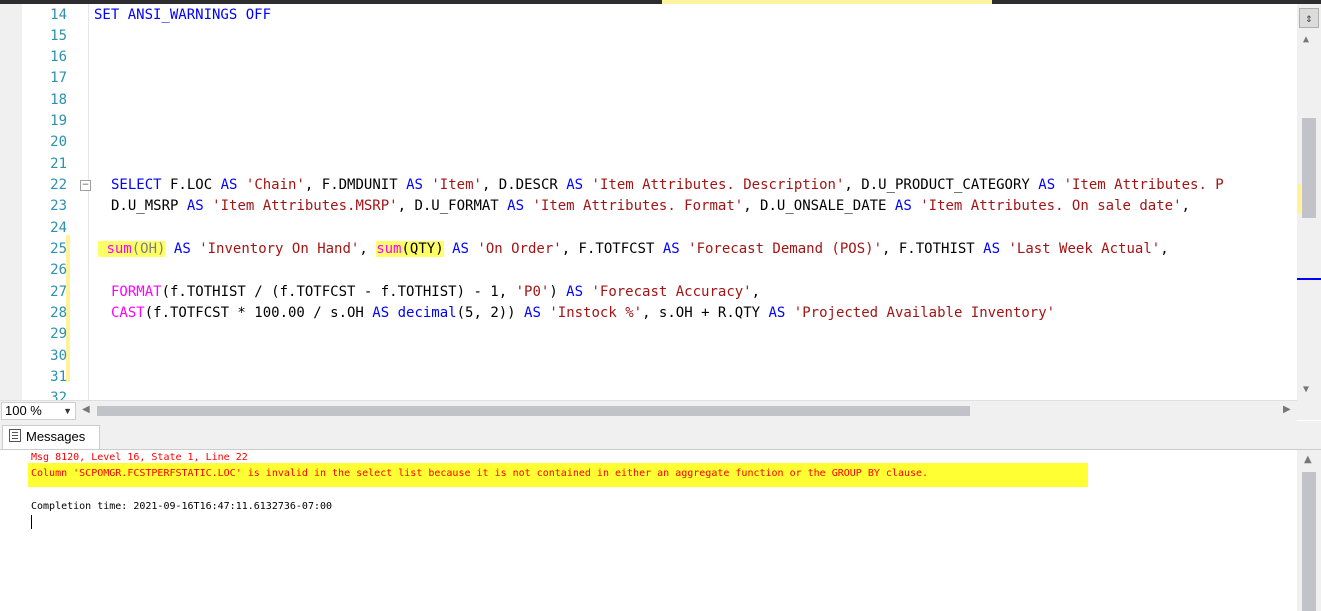 The image size is (1321, 611). Describe the element at coordinates (519, 249) in the screenshot. I see `string-literal: 'On Order'` at that location.